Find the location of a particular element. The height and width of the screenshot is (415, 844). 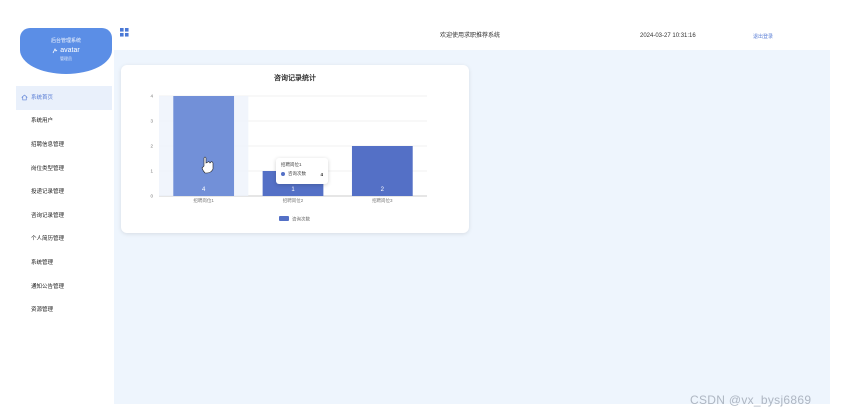

bar-chart: 012344招聘岗位11招聘岗位22招聘岗位3咨询次数 is located at coordinates (288, 158).